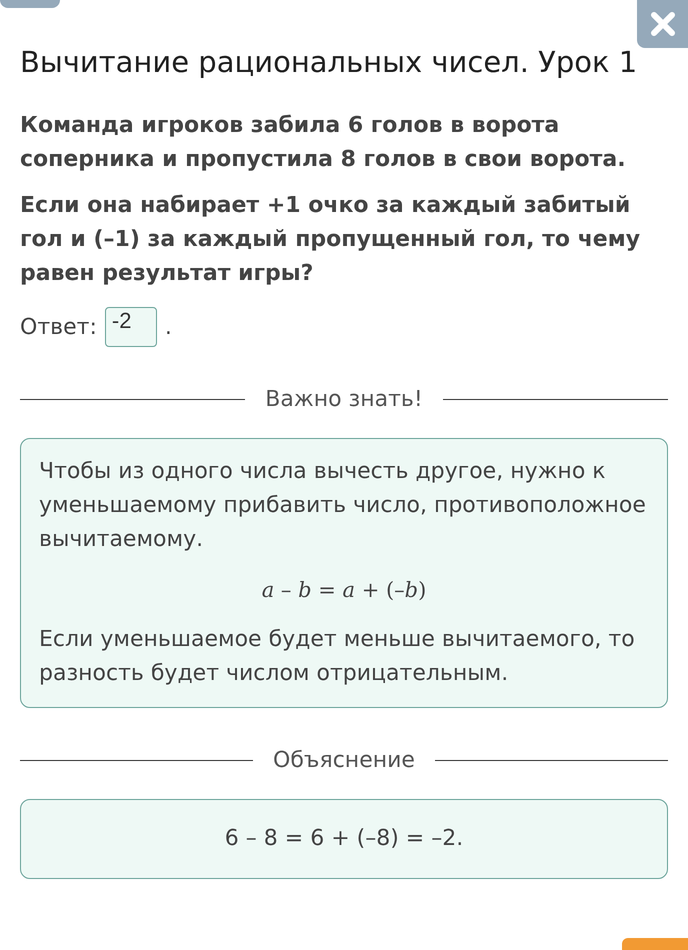  Describe the element at coordinates (337, 657) in the screenshot. I see `note-text: Если уменьшаемое будет меньше вычитаемого, то разность будет числом отрицательным.` at that location.